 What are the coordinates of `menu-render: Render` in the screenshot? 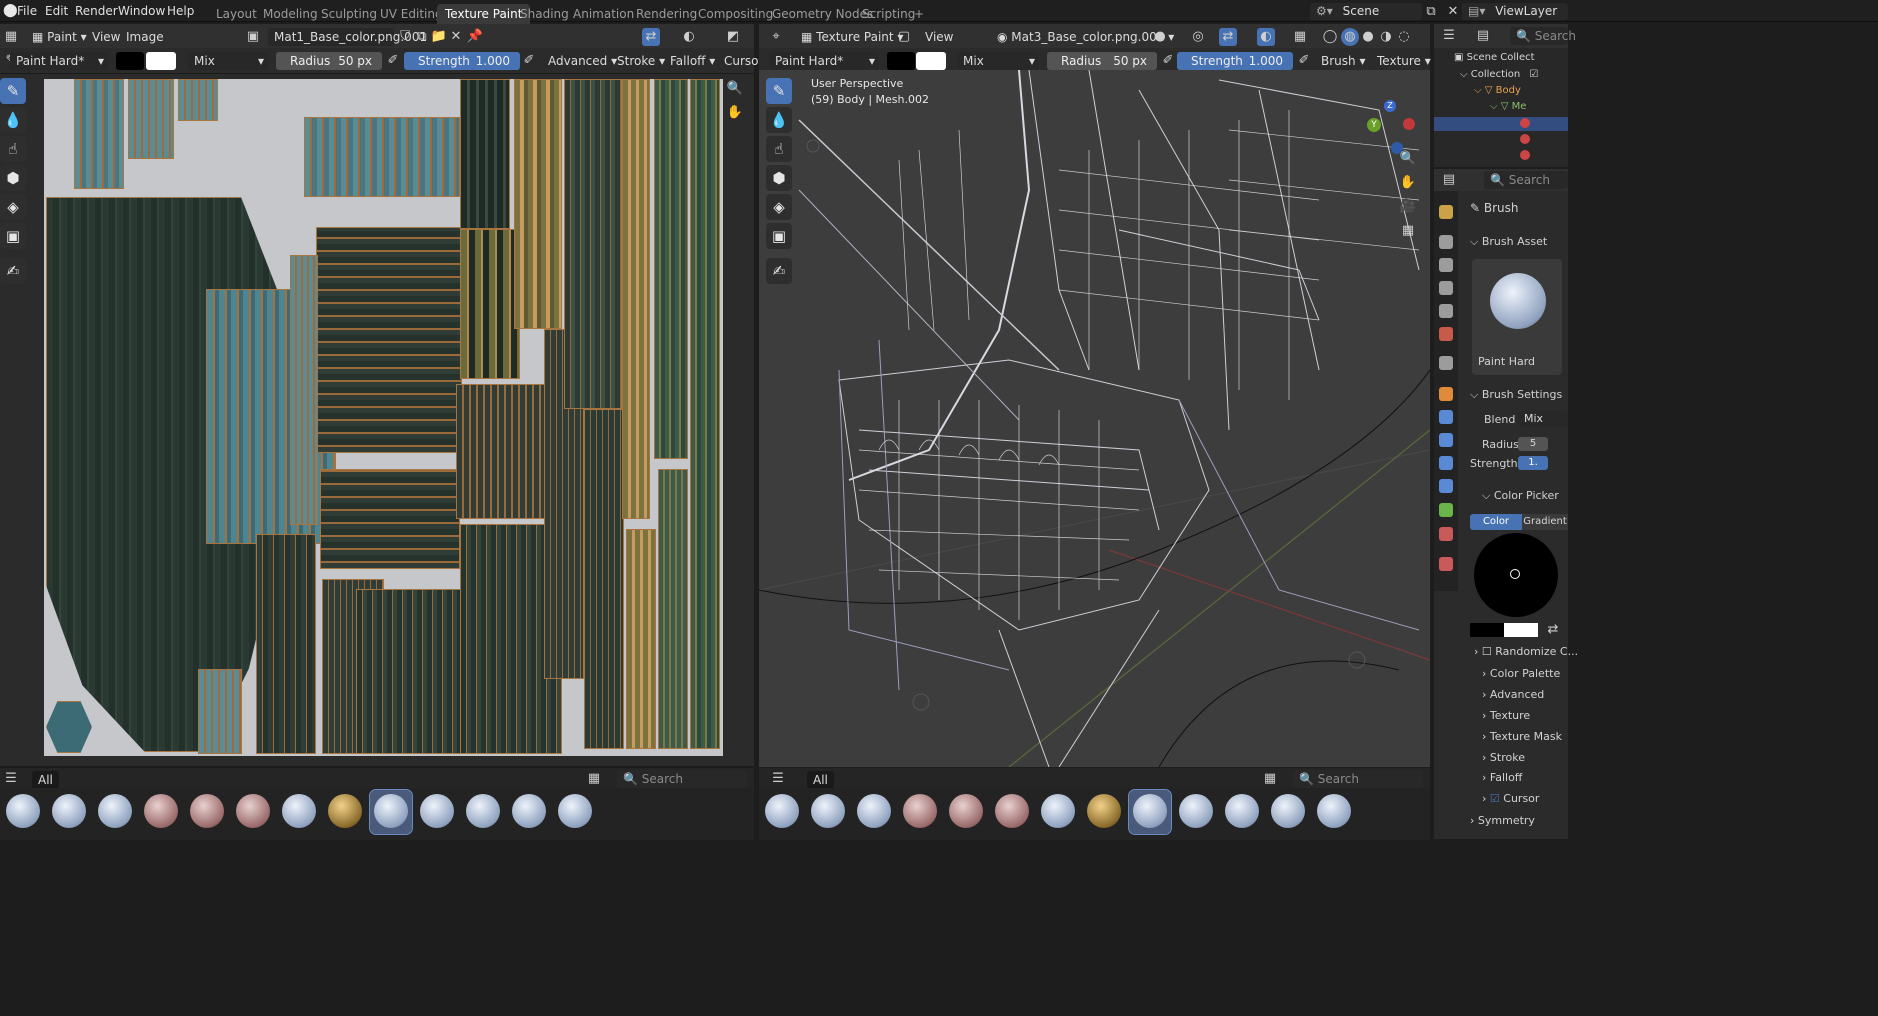 It's located at (96, 11).